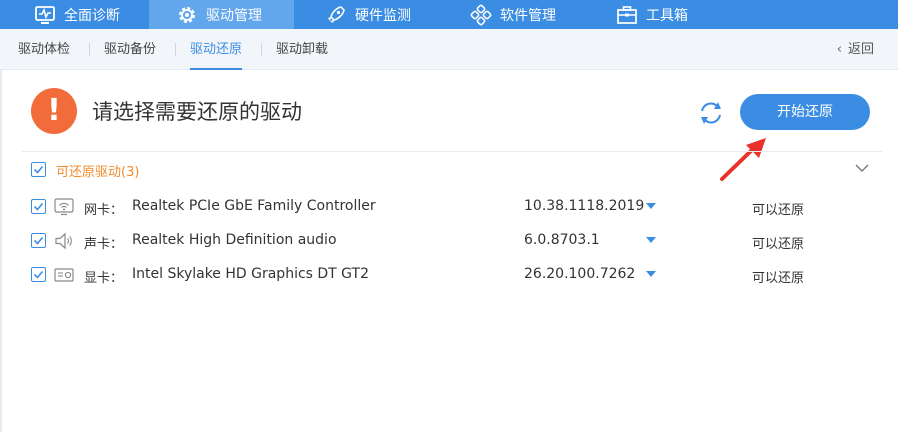  Describe the element at coordinates (449, 49) in the screenshot. I see `sub-nav: 驱动体检 驱动备份 驱动还原 驱动卸载 ‹ 返回` at that location.